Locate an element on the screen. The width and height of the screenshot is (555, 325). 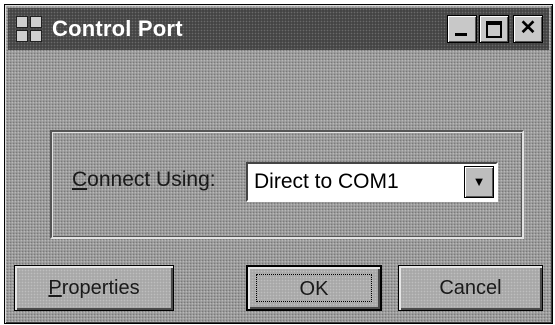
window-controls: ✕ is located at coordinates (495, 29).